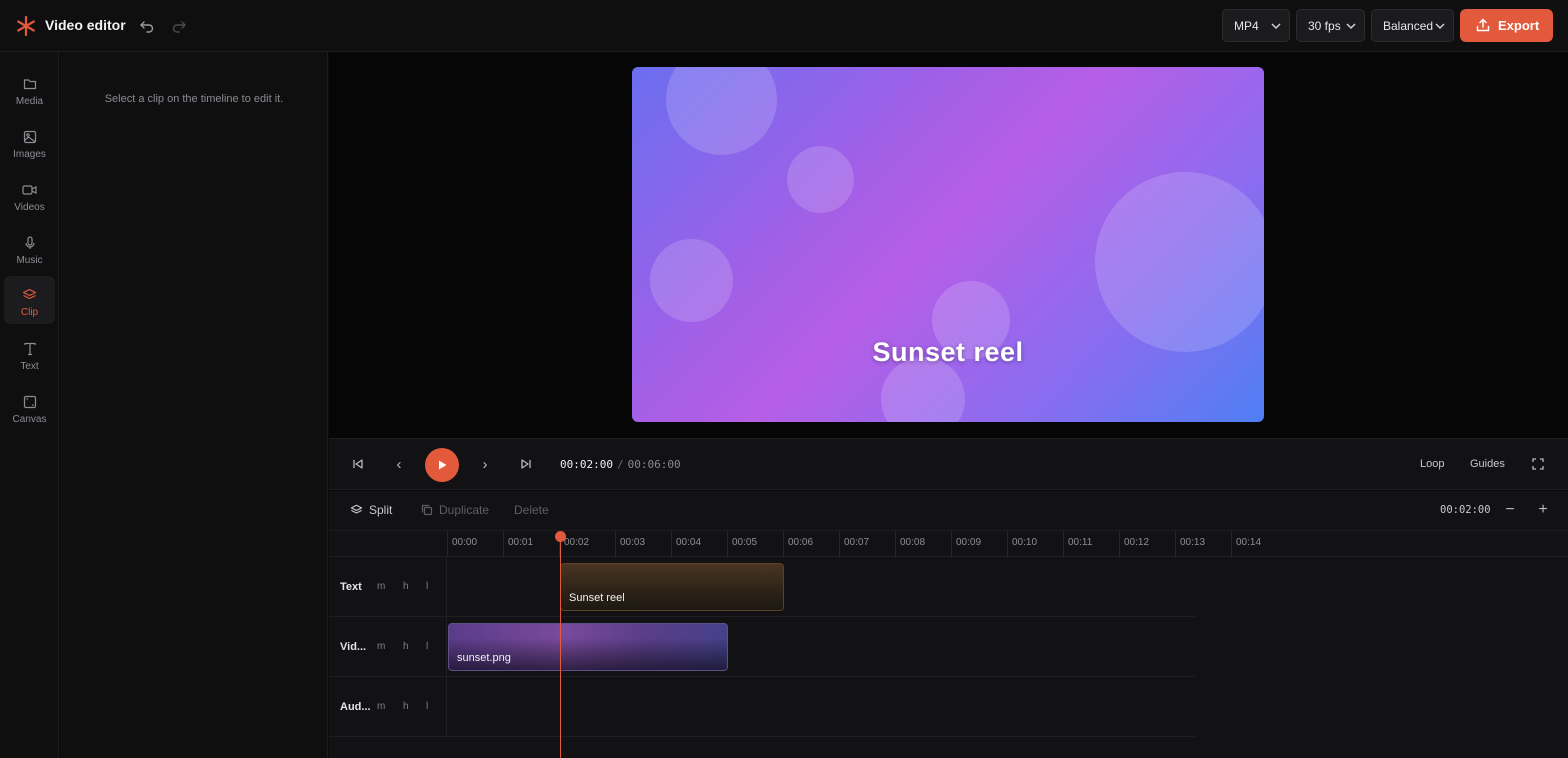 The width and height of the screenshot is (1568, 758). I want to click on current-time: 00:02:00, so click(586, 464).